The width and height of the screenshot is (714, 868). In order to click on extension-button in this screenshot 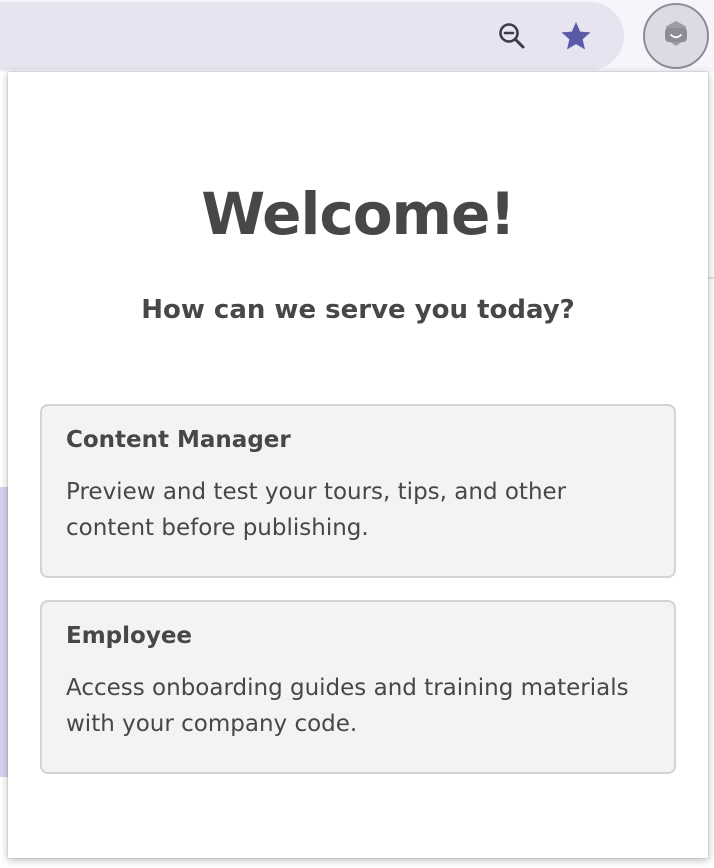, I will do `click(676, 36)`.